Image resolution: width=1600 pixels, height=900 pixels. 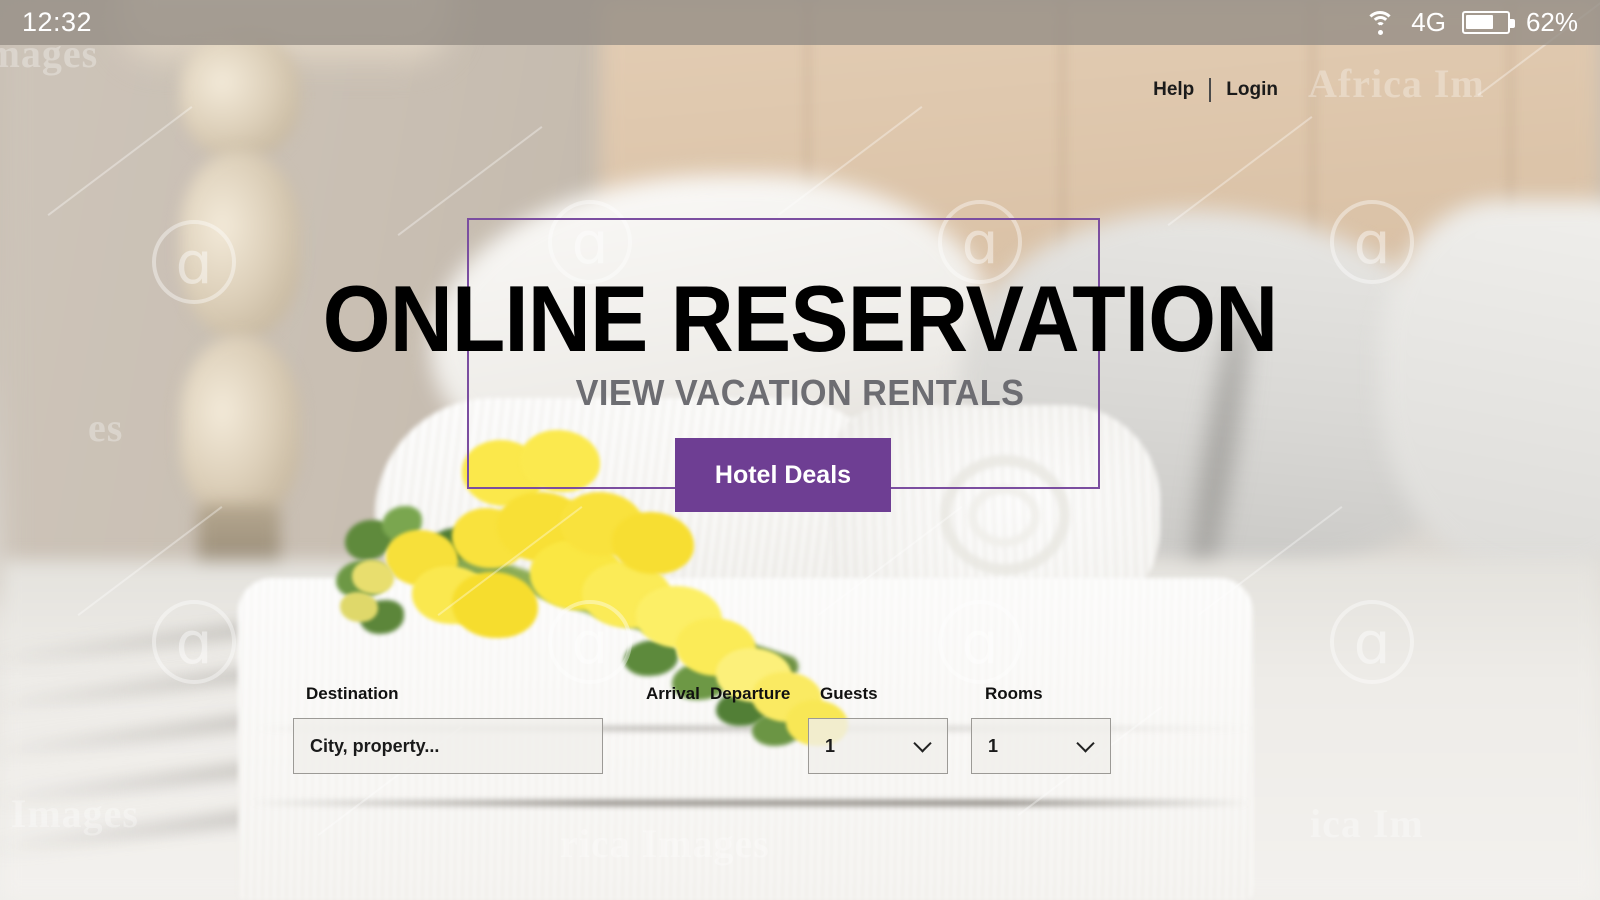 I want to click on wifi-icon, so click(x=1380, y=22).